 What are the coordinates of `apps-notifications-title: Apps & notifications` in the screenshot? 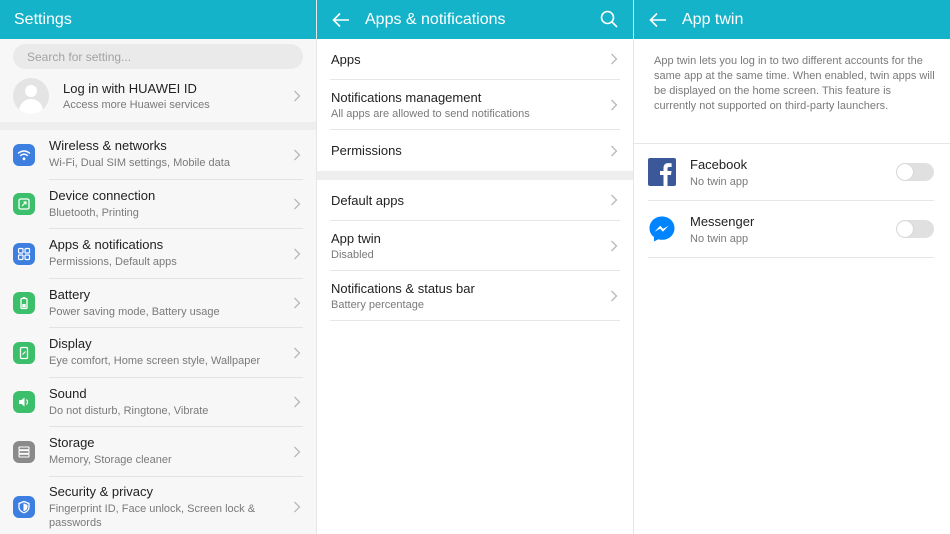 It's located at (435, 19).